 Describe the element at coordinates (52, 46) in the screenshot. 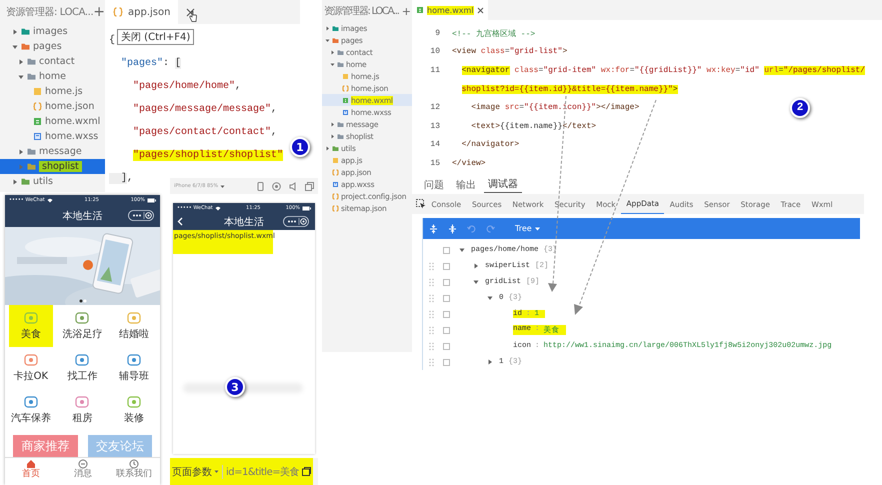

I see `tree-item: pages` at that location.